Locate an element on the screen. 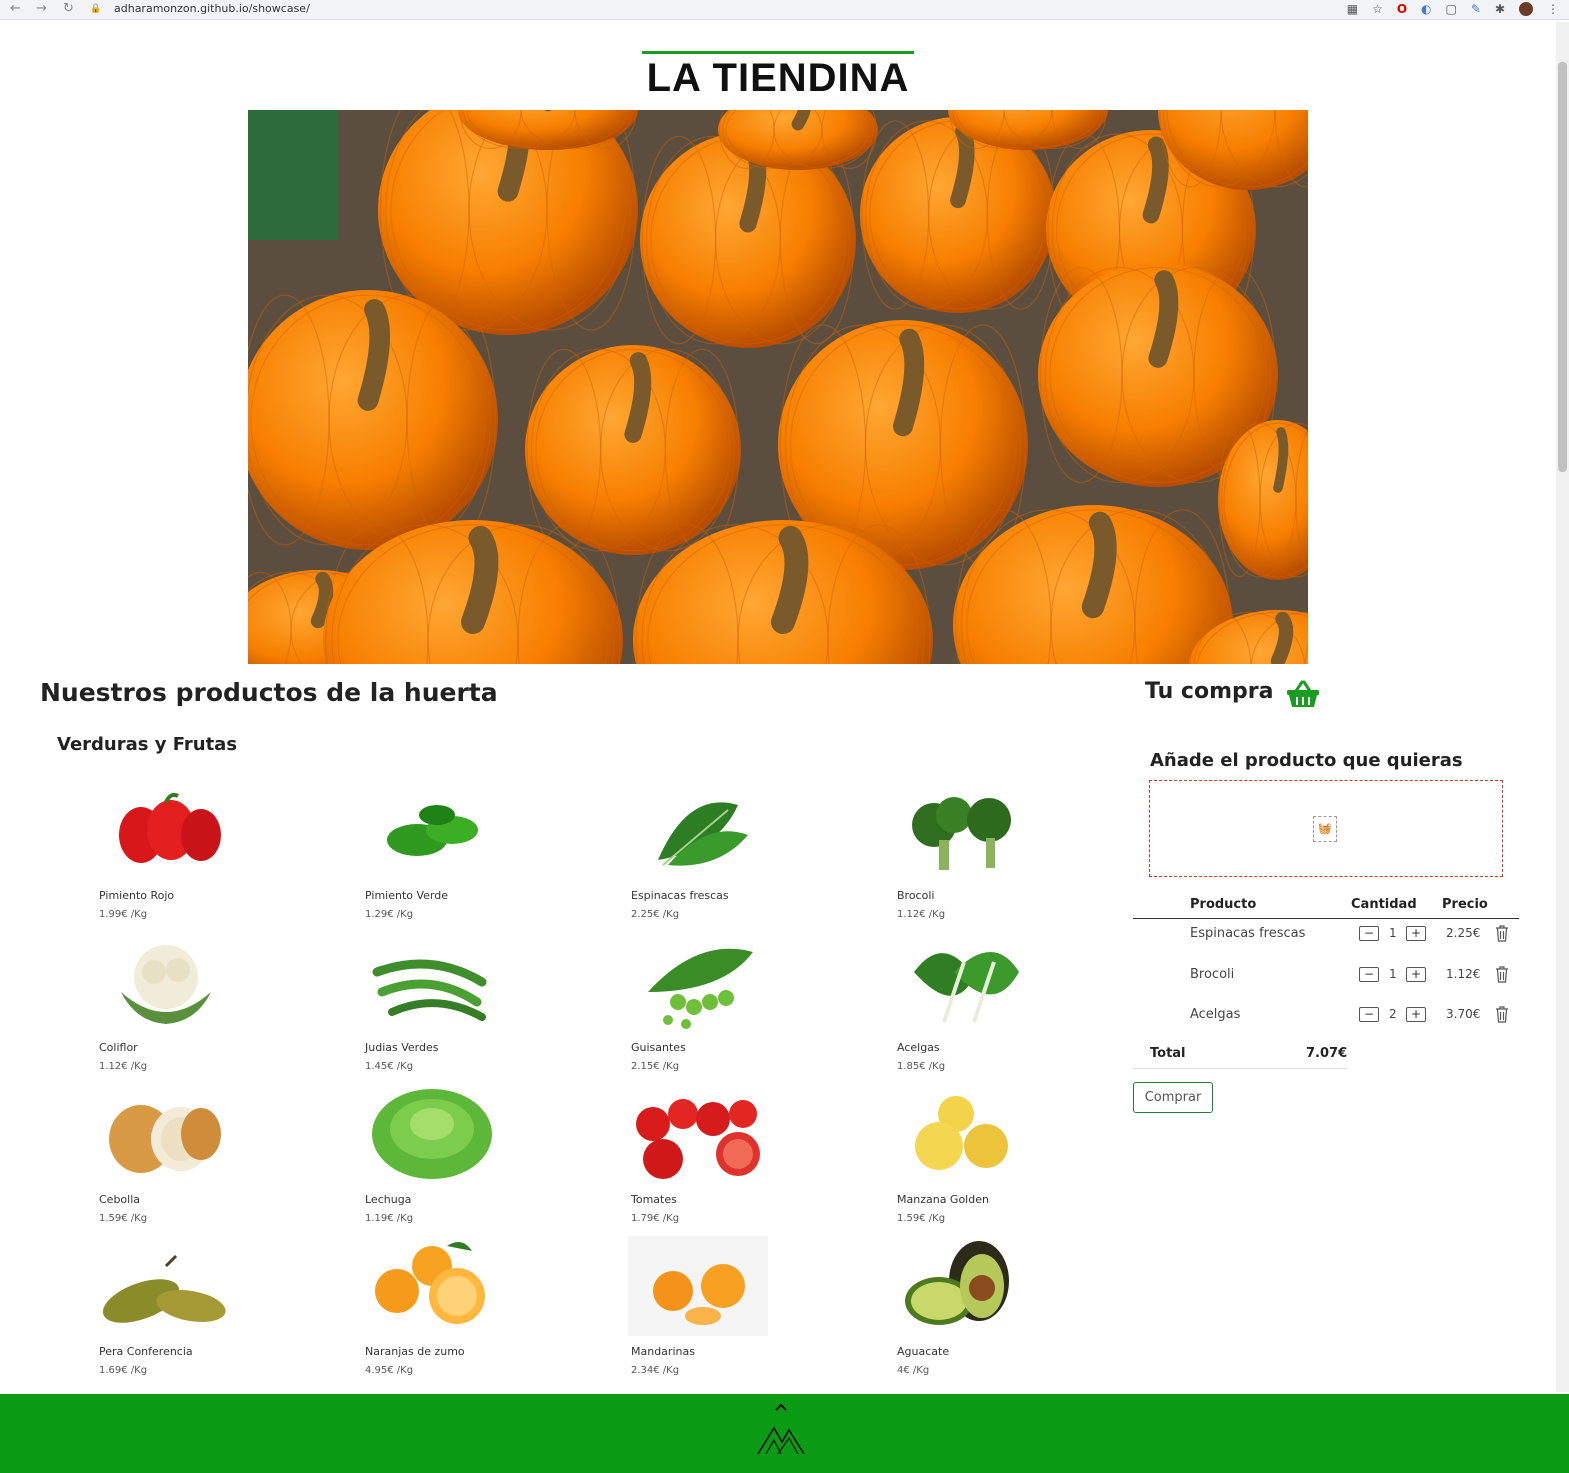  product-name: Mandarinas is located at coordinates (663, 1351).